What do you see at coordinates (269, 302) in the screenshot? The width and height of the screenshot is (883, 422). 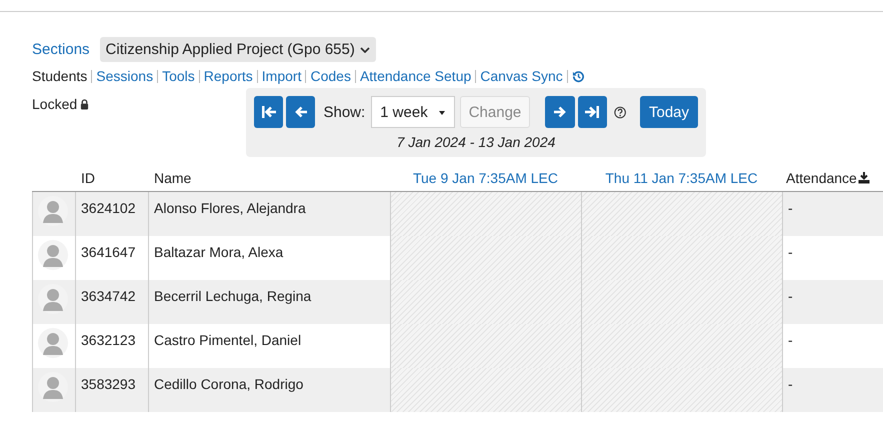 I see `table-cell: Becerril Lechuga, Regina` at bounding box center [269, 302].